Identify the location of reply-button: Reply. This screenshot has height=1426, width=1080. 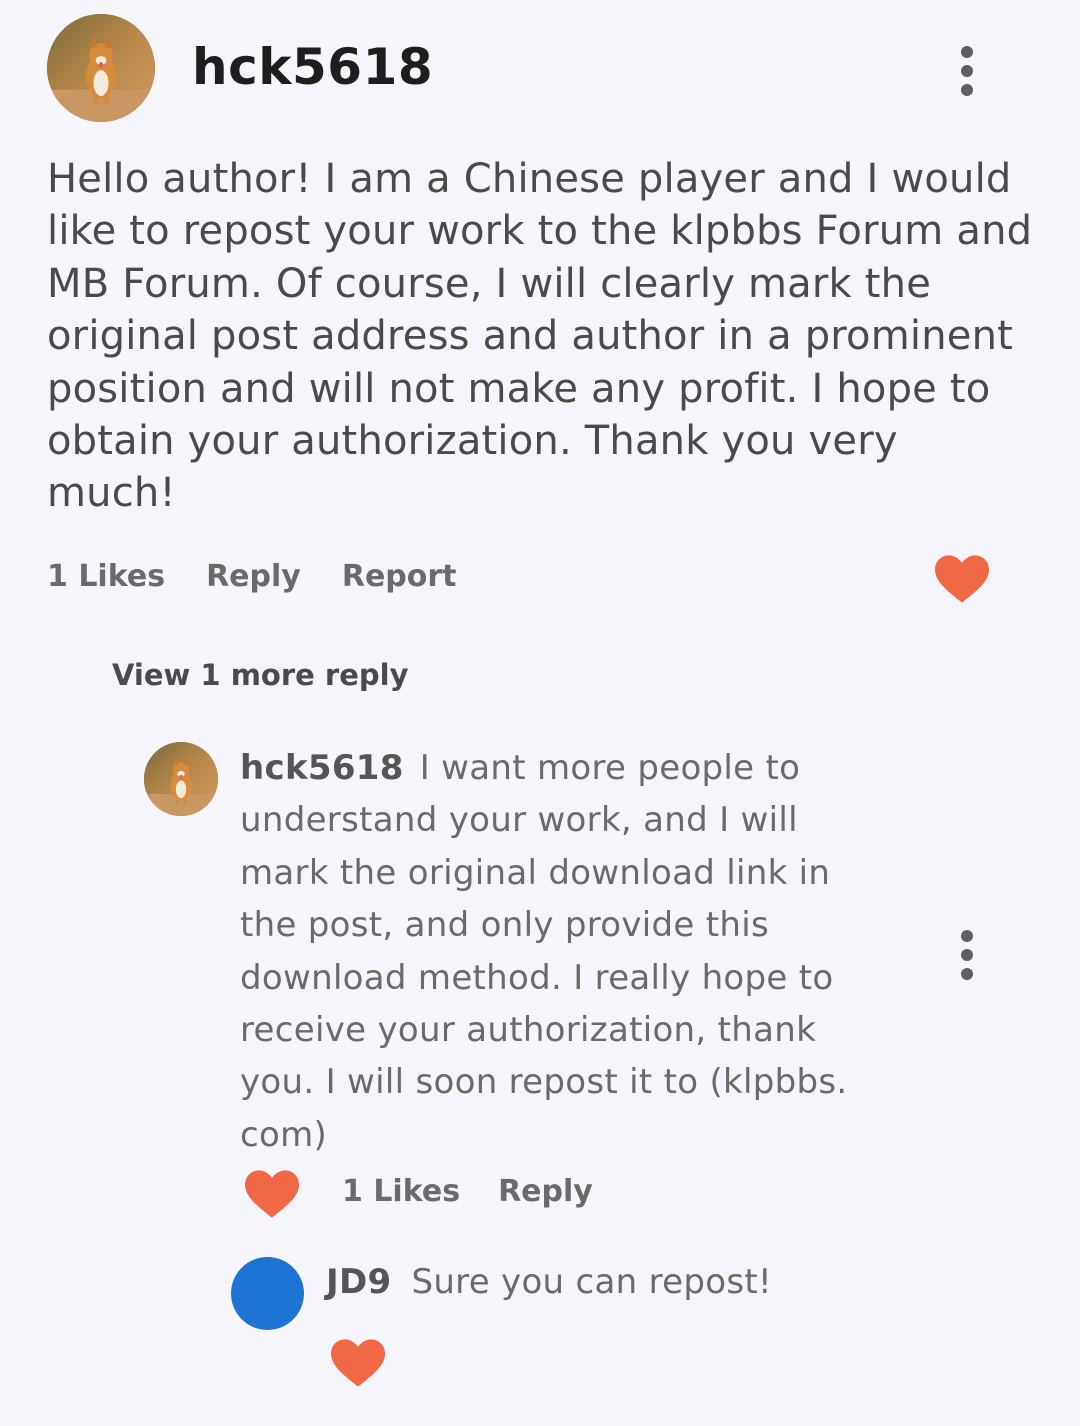
(253, 576).